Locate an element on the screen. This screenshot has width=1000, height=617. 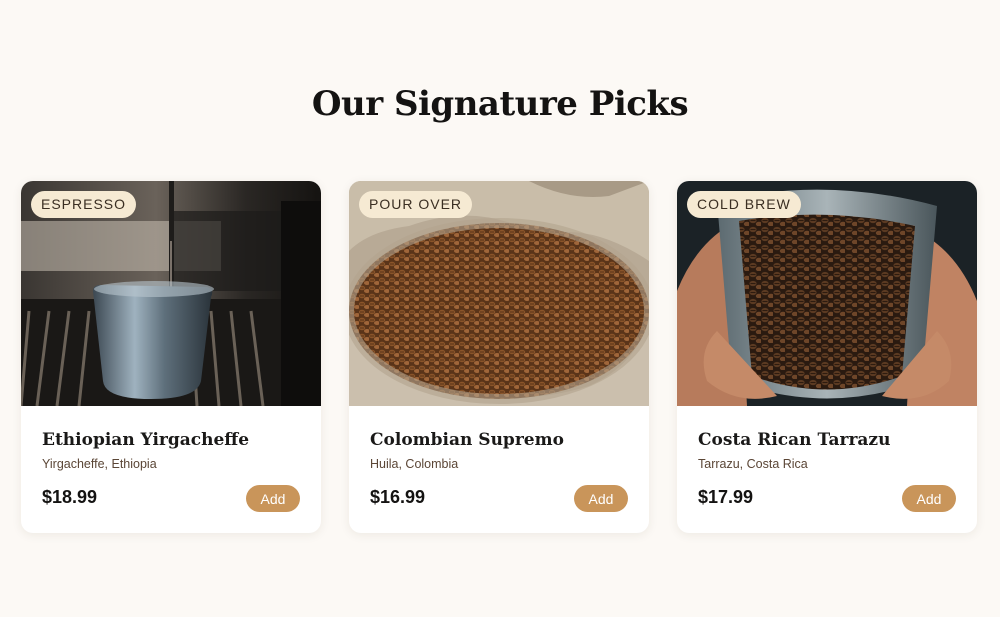
product-origin: Yirgacheffe, Ethiopia is located at coordinates (99, 464).